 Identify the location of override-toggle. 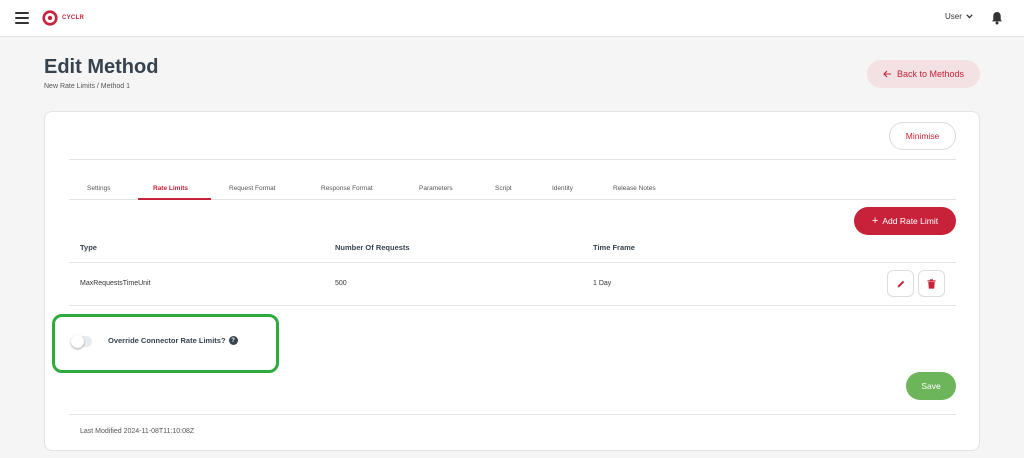
(81, 341).